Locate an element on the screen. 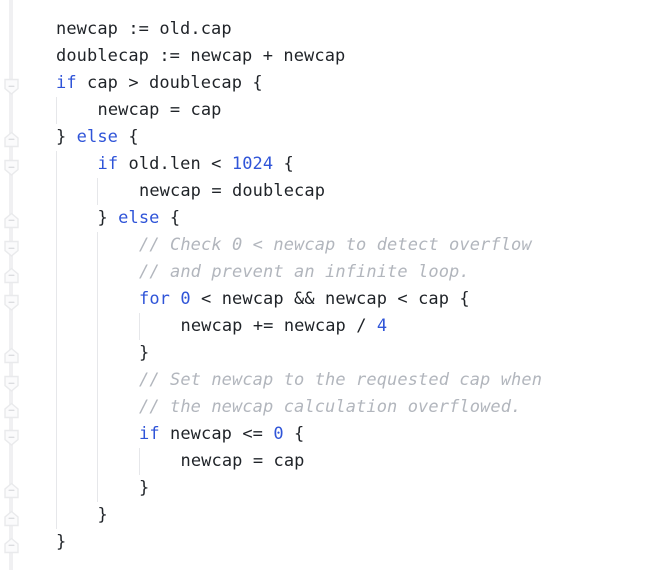  code-token-plain: newcap := old.cap is located at coordinates (144, 29).